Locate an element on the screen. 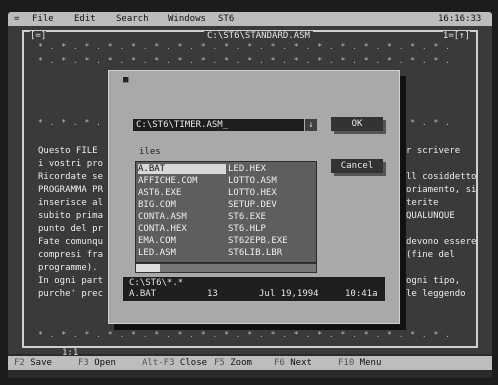 This screenshot has height=385, width=498. selected-file-name: A.BAT is located at coordinates (143, 294).